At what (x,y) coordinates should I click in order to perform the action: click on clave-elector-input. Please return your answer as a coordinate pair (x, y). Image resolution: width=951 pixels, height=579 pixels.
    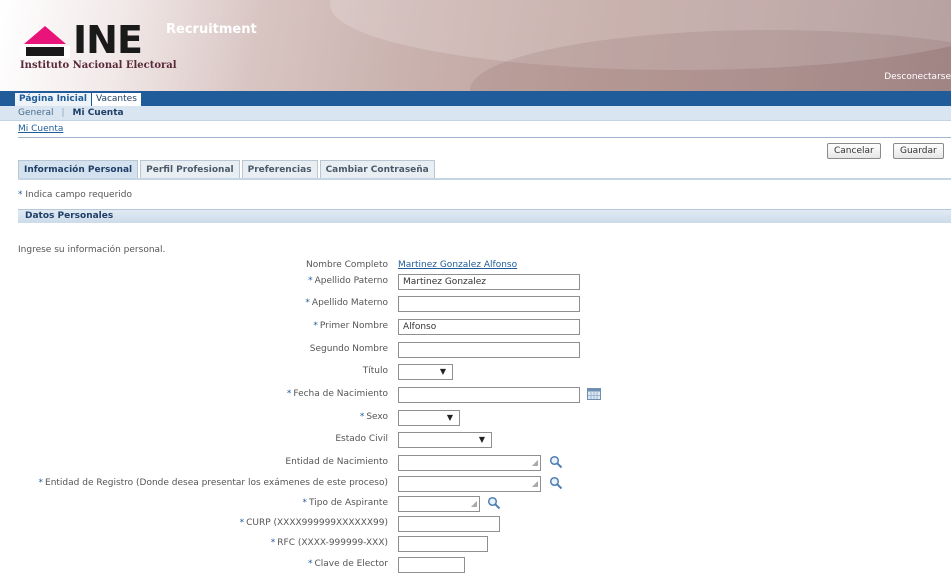
    Looking at the image, I should click on (431, 565).